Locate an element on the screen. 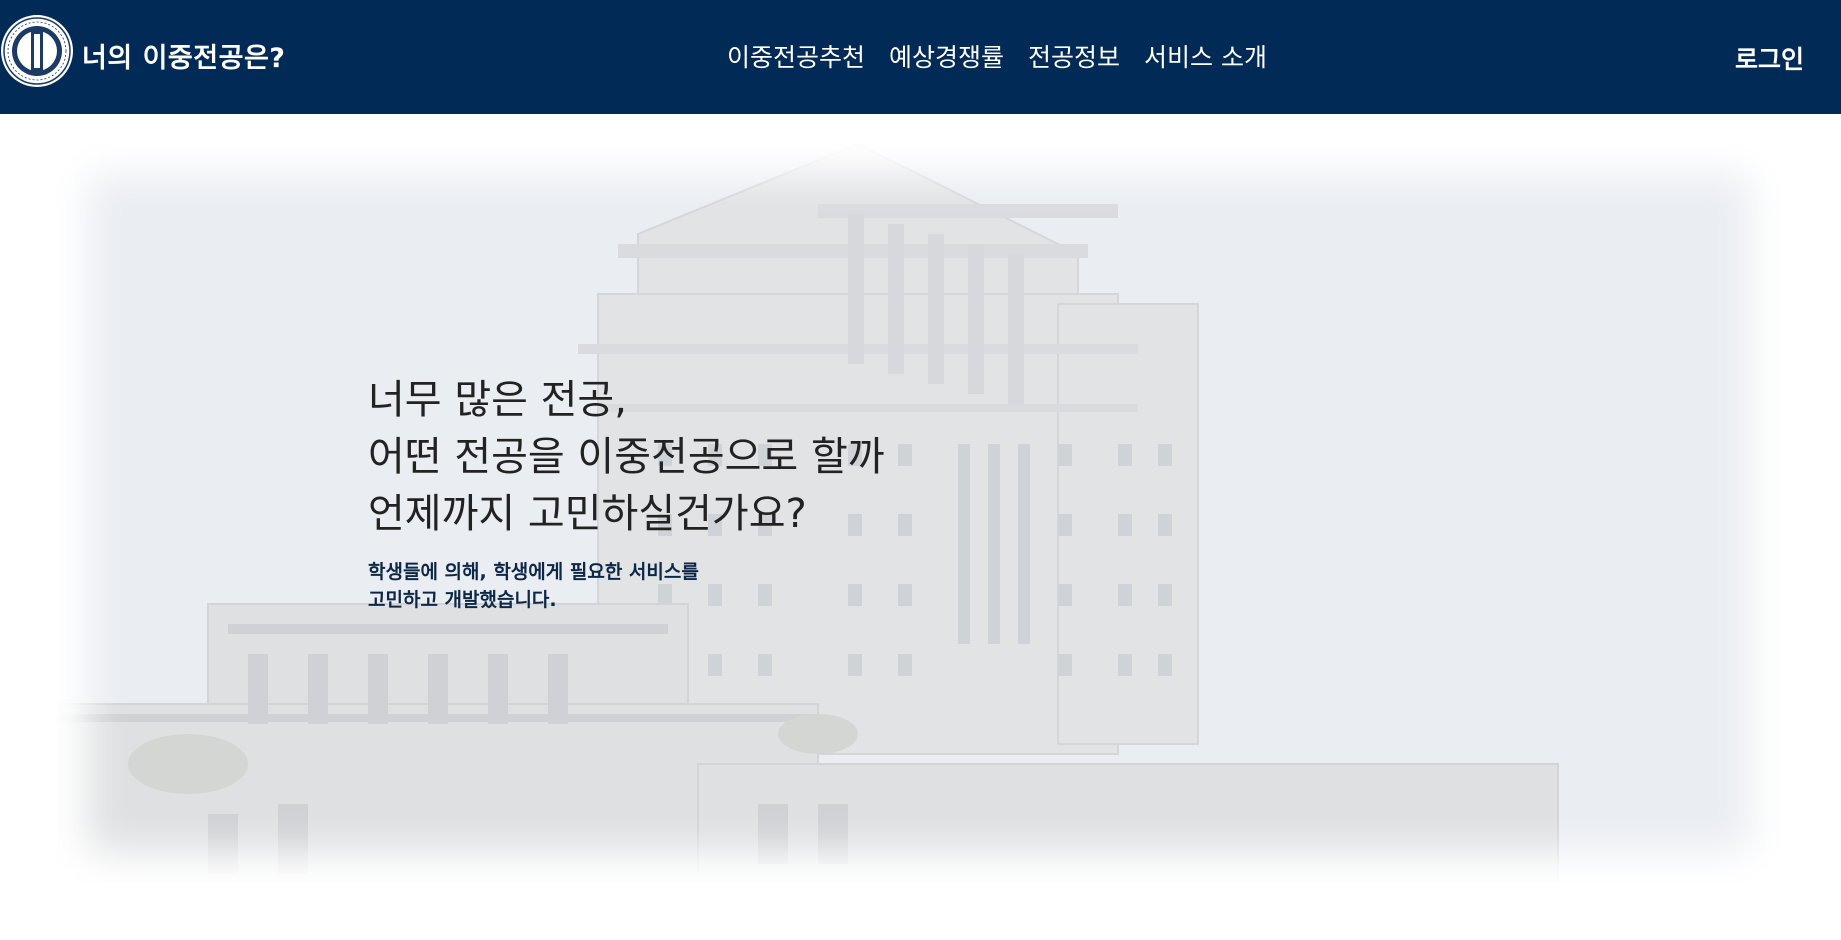 This screenshot has width=1841, height=940. hero-subtitle: 학생들에 의해, 학생에게 필요한 서비스를 고민하고 개발했습니다. is located at coordinates (533, 586).